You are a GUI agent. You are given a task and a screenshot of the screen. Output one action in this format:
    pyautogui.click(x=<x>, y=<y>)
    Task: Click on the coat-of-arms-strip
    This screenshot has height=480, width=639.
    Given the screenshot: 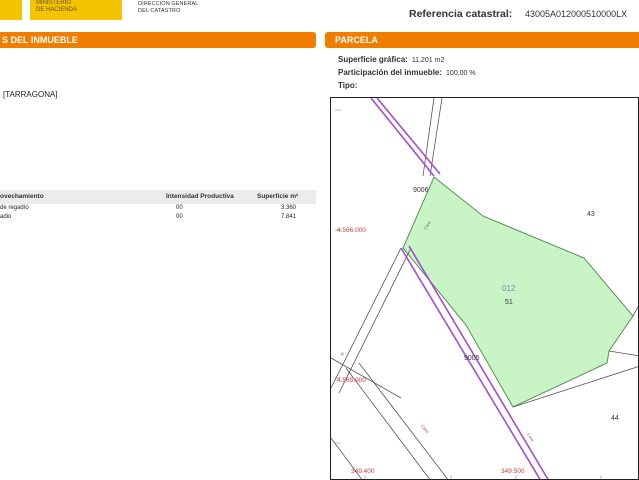 What is the action you would take?
    pyautogui.click(x=11, y=10)
    